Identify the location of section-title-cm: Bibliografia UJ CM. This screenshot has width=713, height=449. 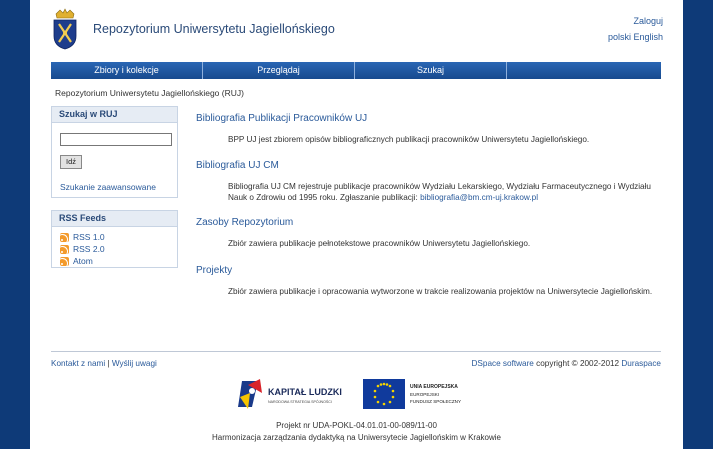
(237, 165).